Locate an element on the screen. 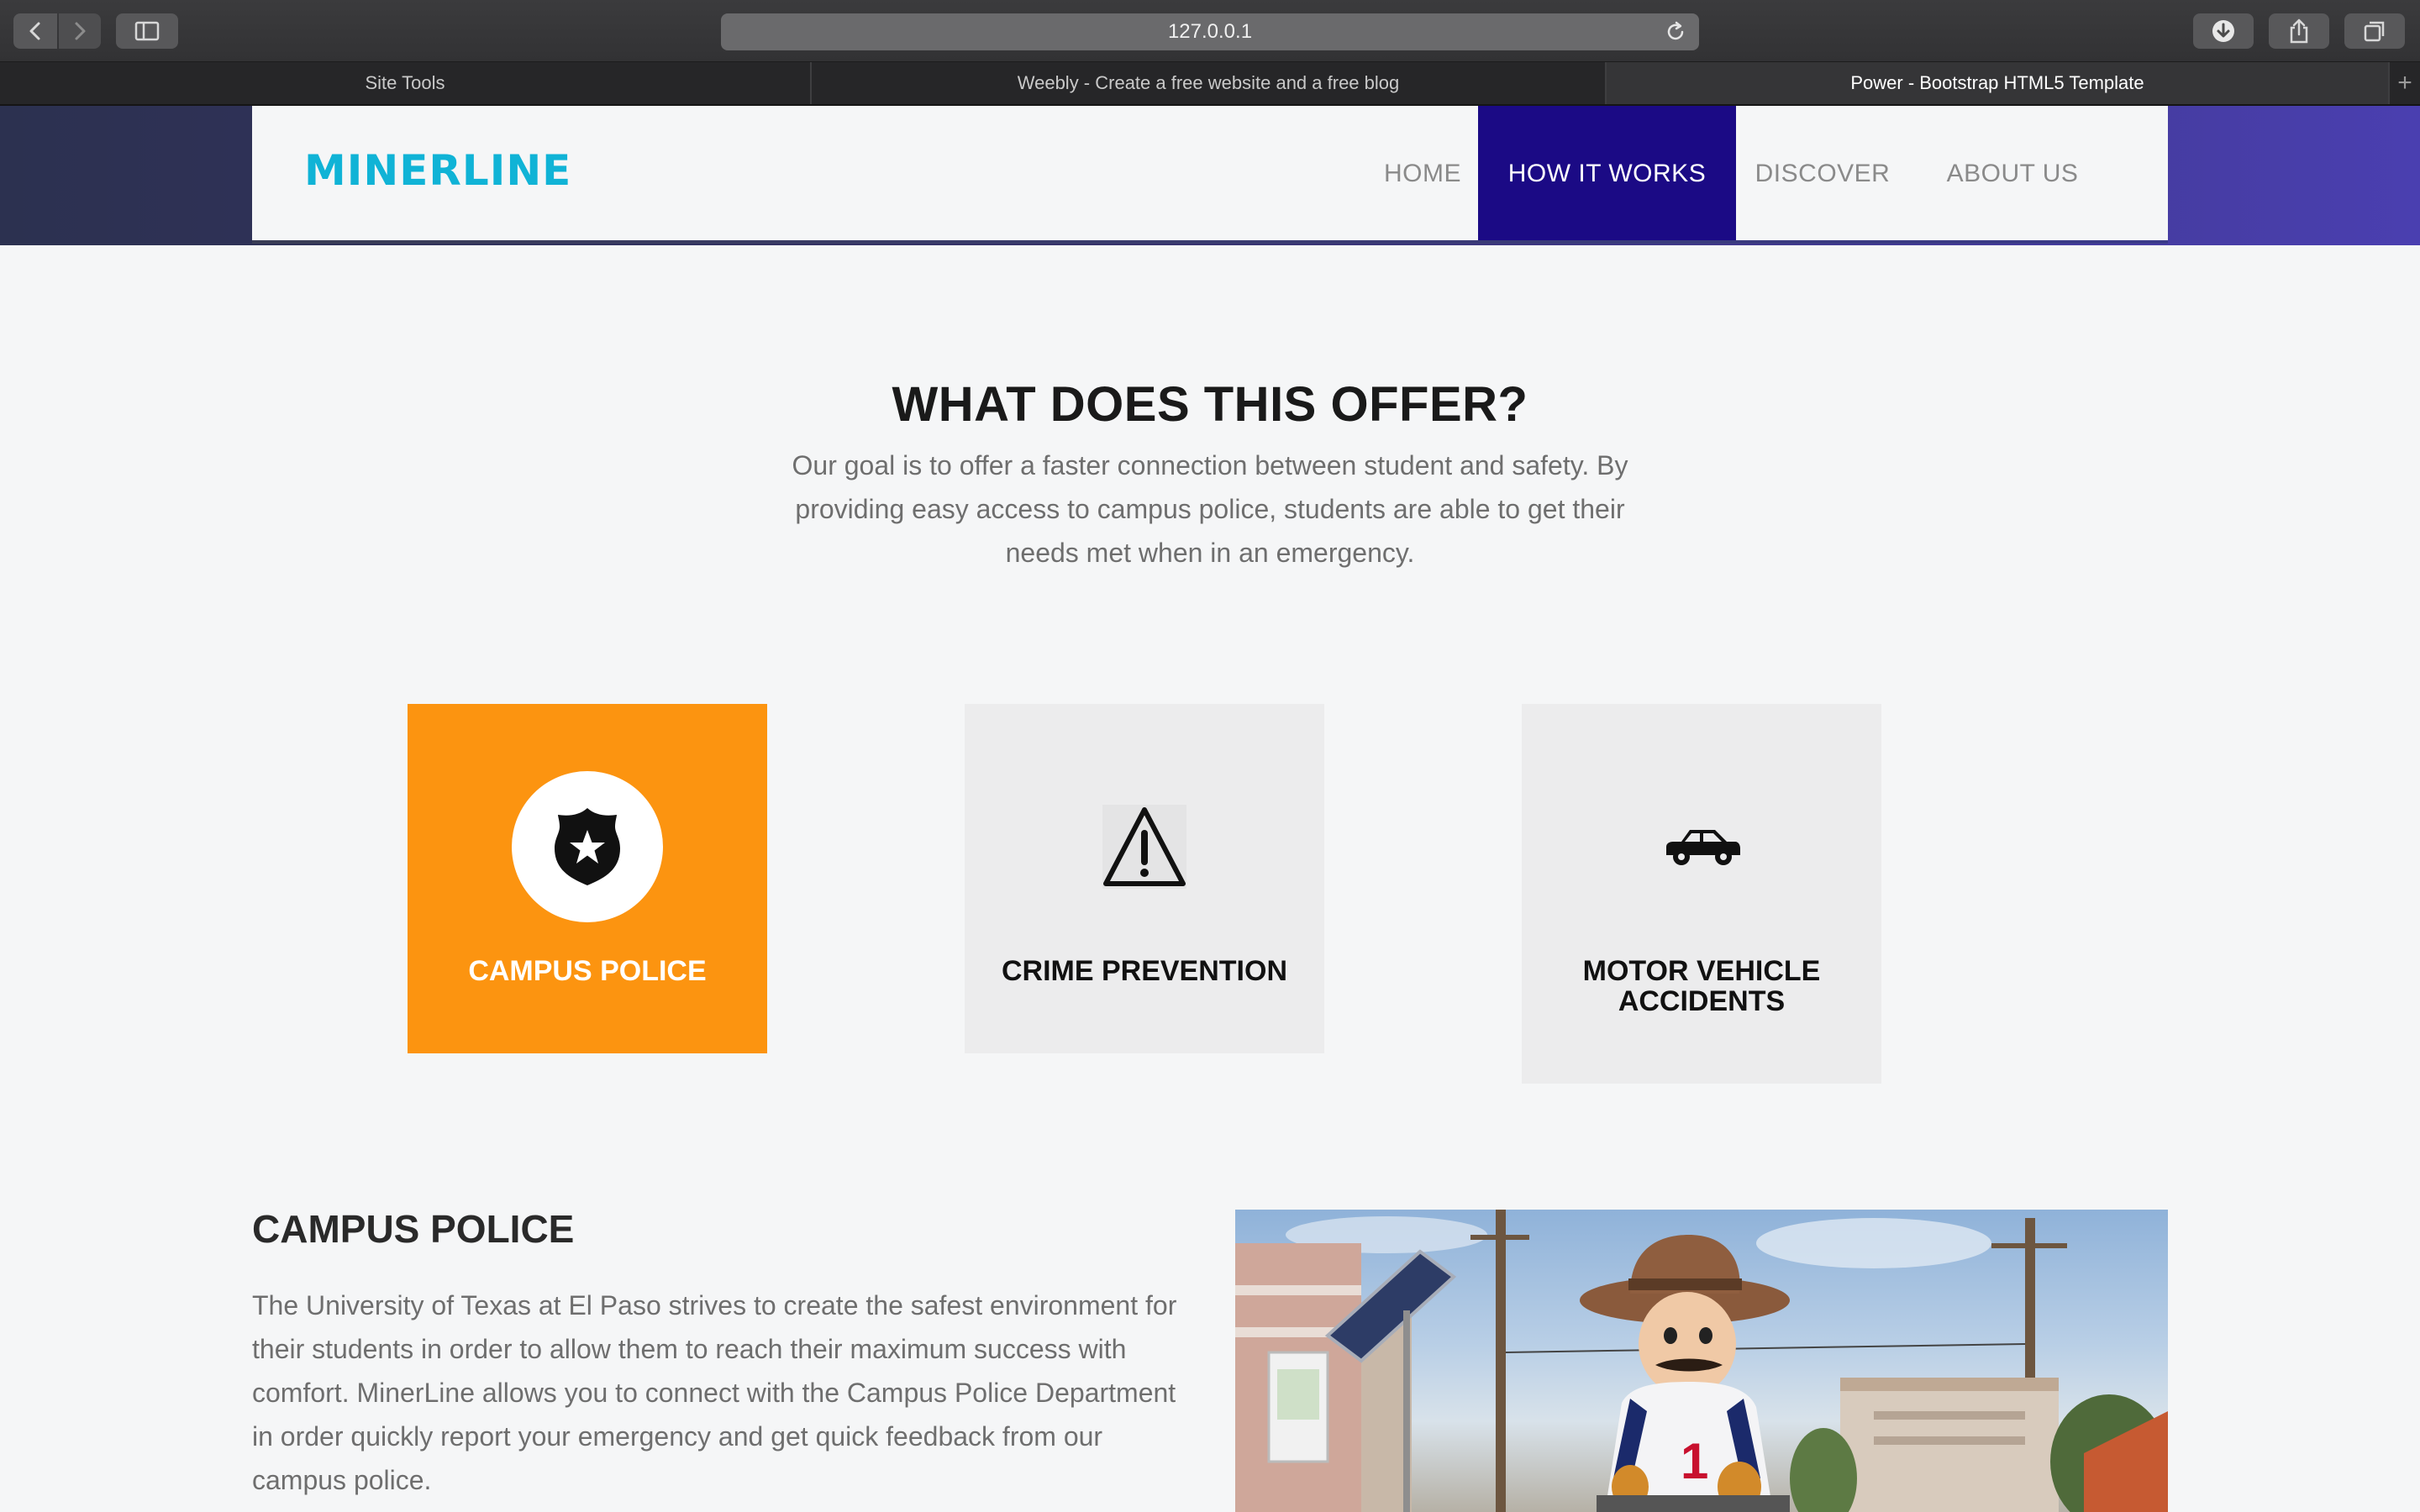 The width and height of the screenshot is (2420, 1512). new-tab-button: + is located at coordinates (2405, 83).